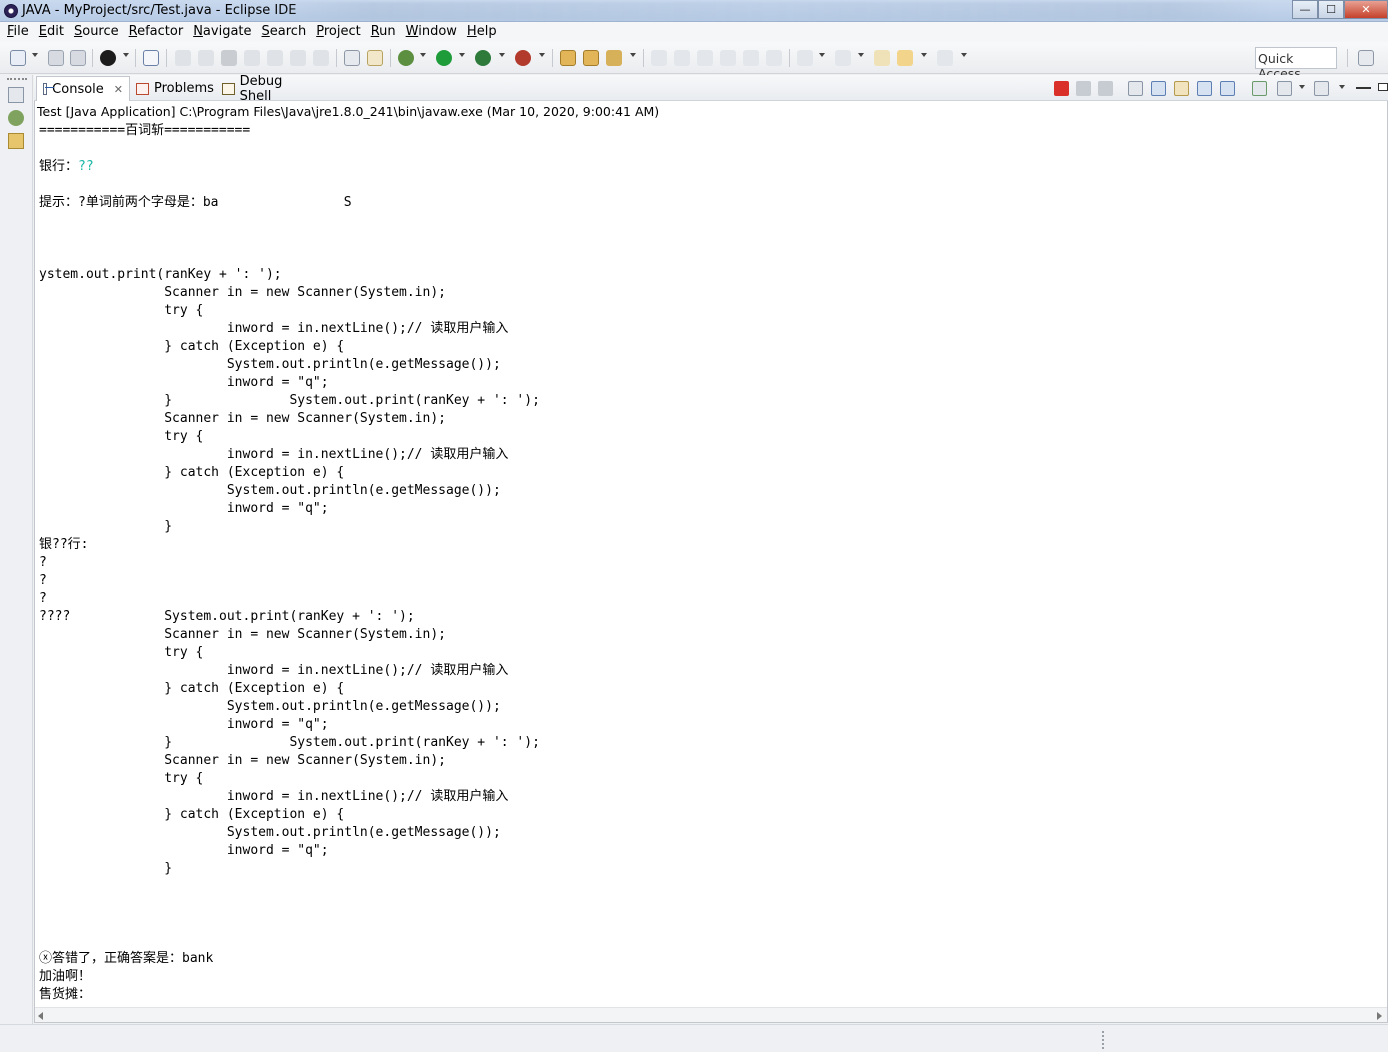 This screenshot has width=1388, height=1052. What do you see at coordinates (1302, 87) in the screenshot?
I see `display-console-dropdown-icon` at bounding box center [1302, 87].